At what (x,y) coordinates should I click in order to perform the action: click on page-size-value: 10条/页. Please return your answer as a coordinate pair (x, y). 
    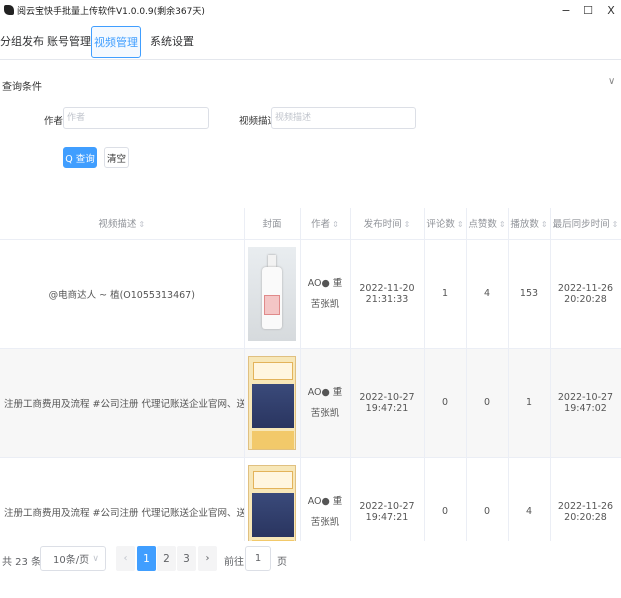
    Looking at the image, I should click on (71, 560).